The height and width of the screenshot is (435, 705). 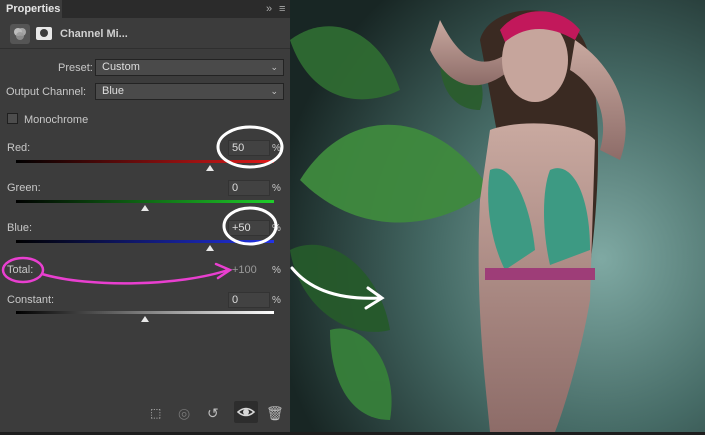 I want to click on red-value-input: 50, so click(x=249, y=148).